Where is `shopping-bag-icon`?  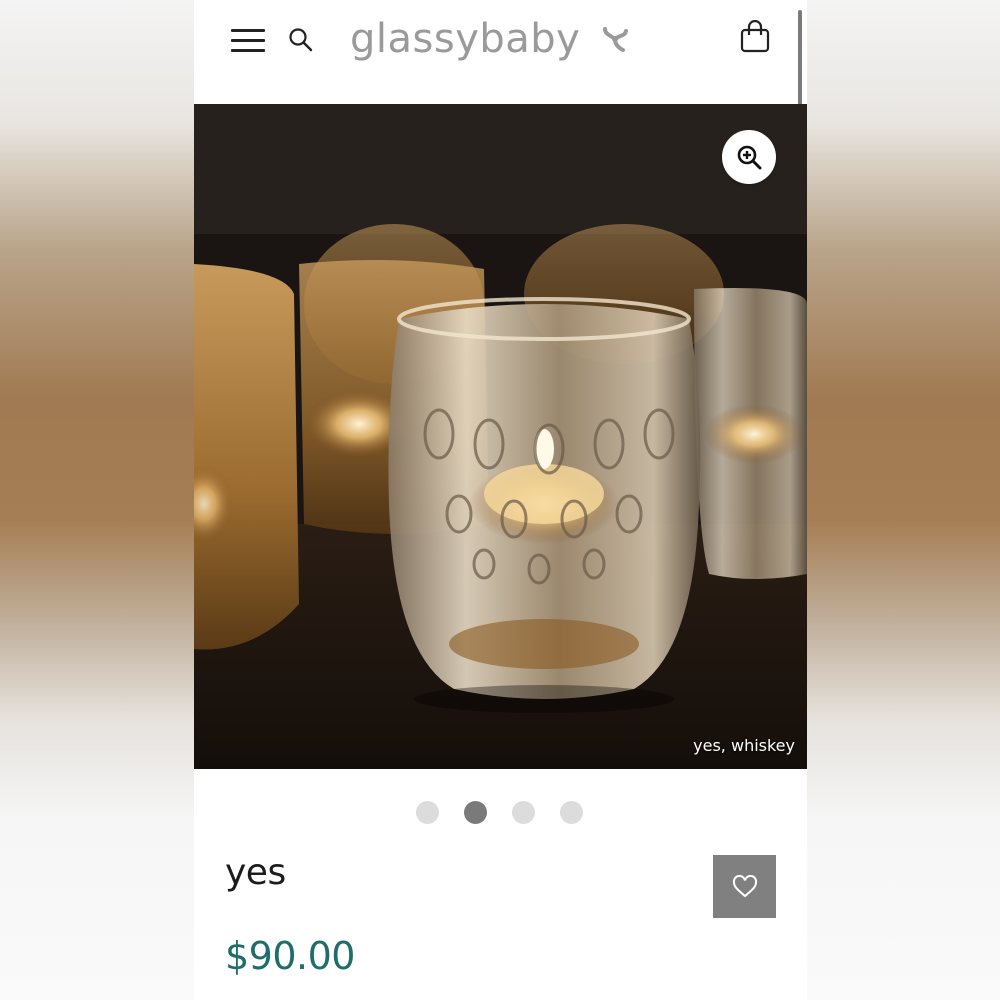
shopping-bag-icon is located at coordinates (755, 36).